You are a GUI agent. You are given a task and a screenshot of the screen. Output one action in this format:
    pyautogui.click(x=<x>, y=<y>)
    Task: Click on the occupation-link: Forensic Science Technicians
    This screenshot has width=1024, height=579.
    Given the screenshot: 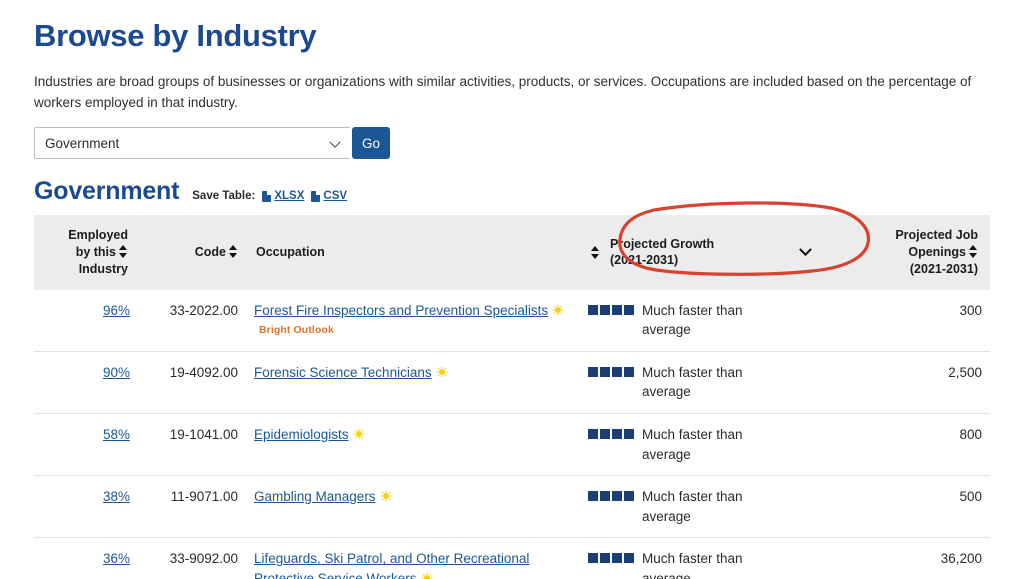 What is the action you would take?
    pyautogui.click(x=343, y=372)
    